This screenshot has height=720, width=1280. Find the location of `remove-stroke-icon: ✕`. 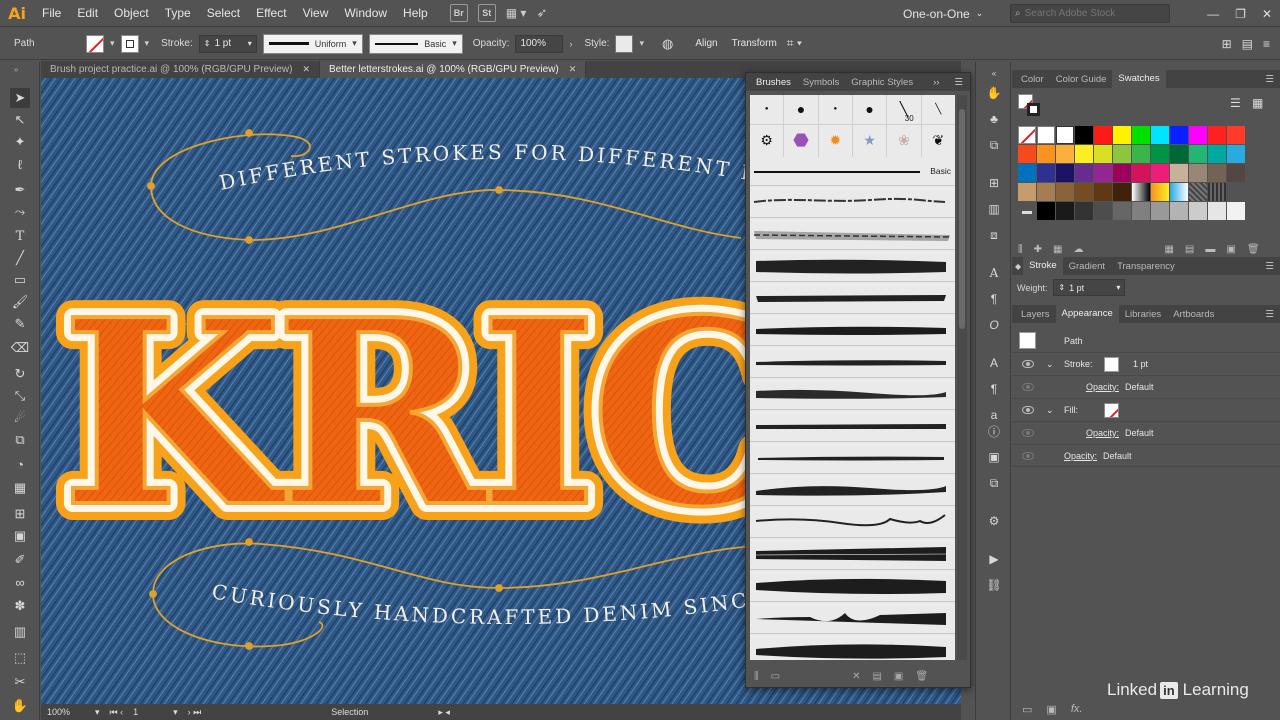

remove-stroke-icon: ✕ is located at coordinates (856, 676).